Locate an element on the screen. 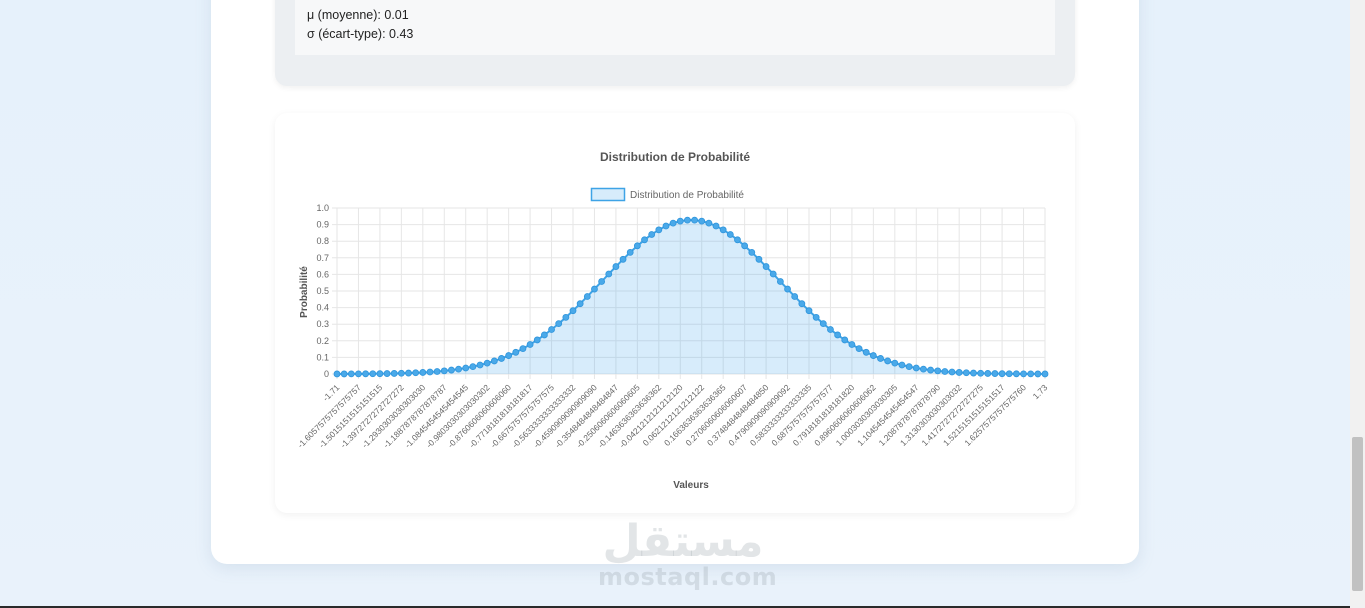  chart-title: Distribution de Probabilité is located at coordinates (675, 157).